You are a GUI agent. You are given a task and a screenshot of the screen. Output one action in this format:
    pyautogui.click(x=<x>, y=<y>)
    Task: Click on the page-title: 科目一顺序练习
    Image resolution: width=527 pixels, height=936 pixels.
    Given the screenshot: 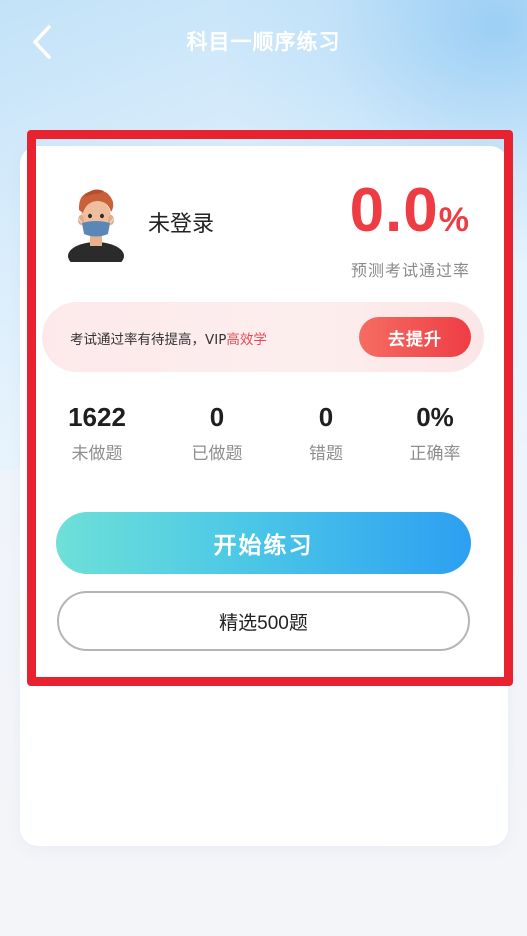 What is the action you would take?
    pyautogui.click(x=263, y=42)
    